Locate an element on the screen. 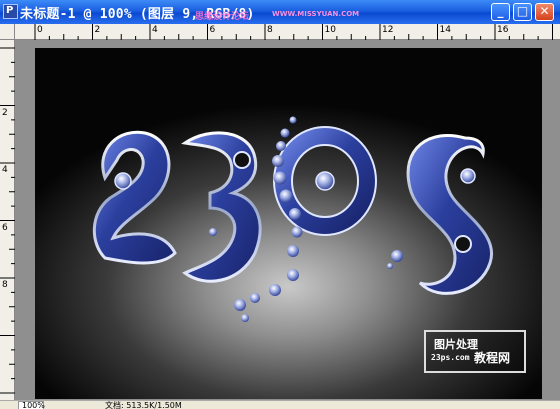  logo-url: 23ps.com is located at coordinates (450, 357).